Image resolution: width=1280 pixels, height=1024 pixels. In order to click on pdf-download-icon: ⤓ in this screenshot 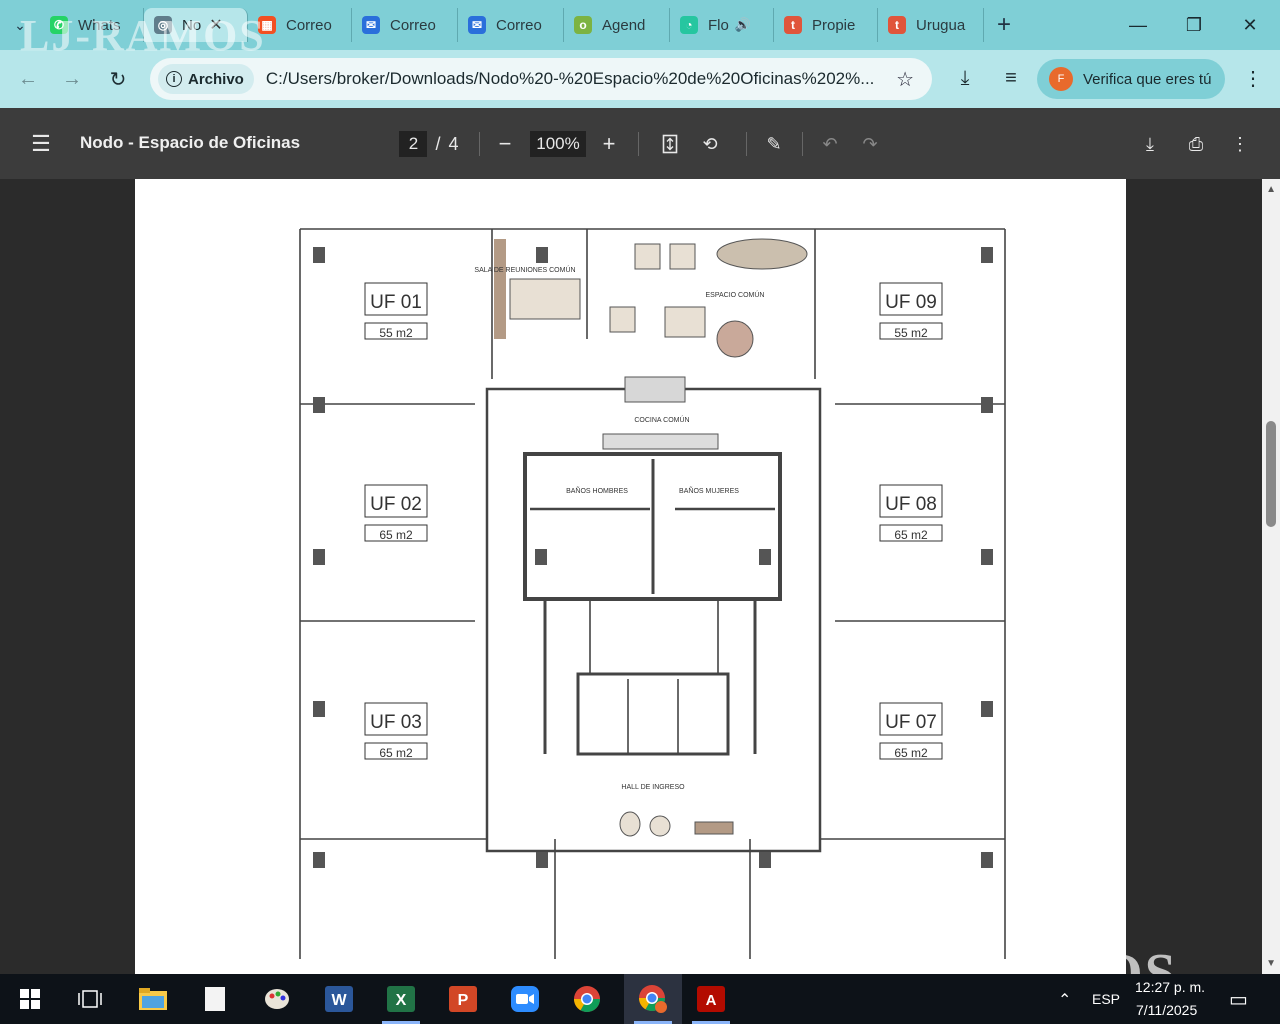, I will do `click(1150, 144)`.